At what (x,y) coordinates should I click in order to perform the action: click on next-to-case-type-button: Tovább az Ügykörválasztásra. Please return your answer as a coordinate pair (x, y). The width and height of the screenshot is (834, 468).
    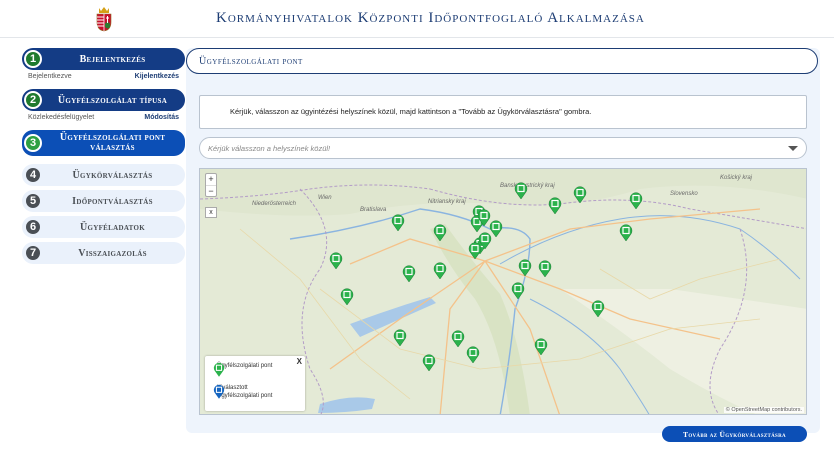
    Looking at the image, I should click on (734, 434).